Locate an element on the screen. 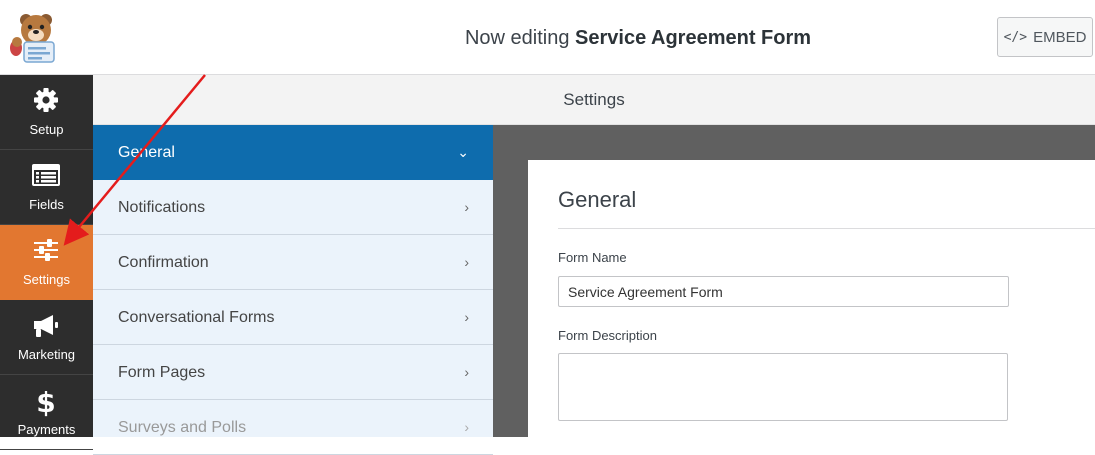 The width and height of the screenshot is (1095, 455). submenu-label: Conversational Forms is located at coordinates (196, 317).